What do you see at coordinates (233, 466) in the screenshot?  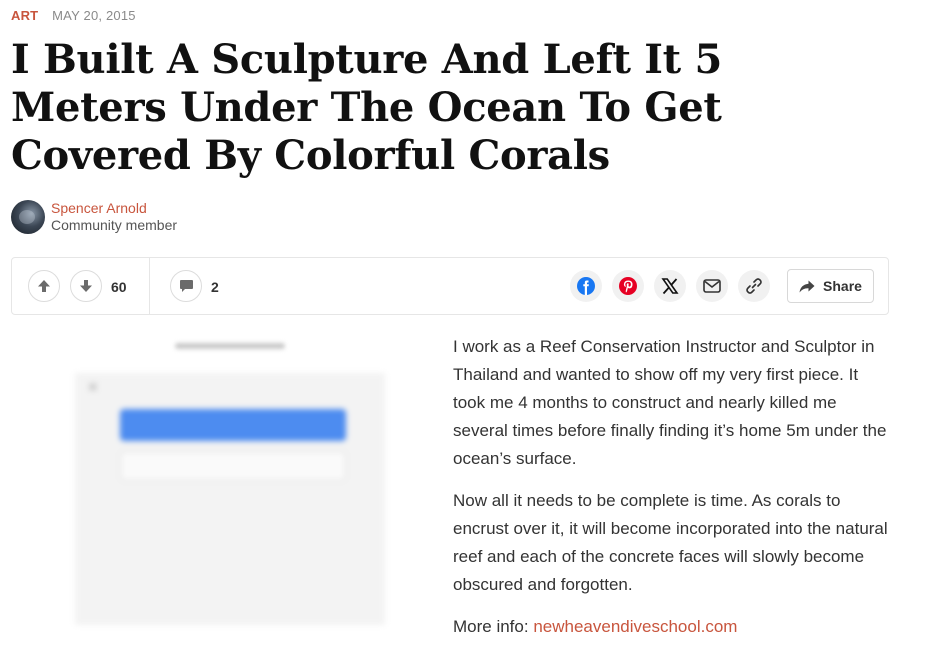 I see `ad-secondary-button` at bounding box center [233, 466].